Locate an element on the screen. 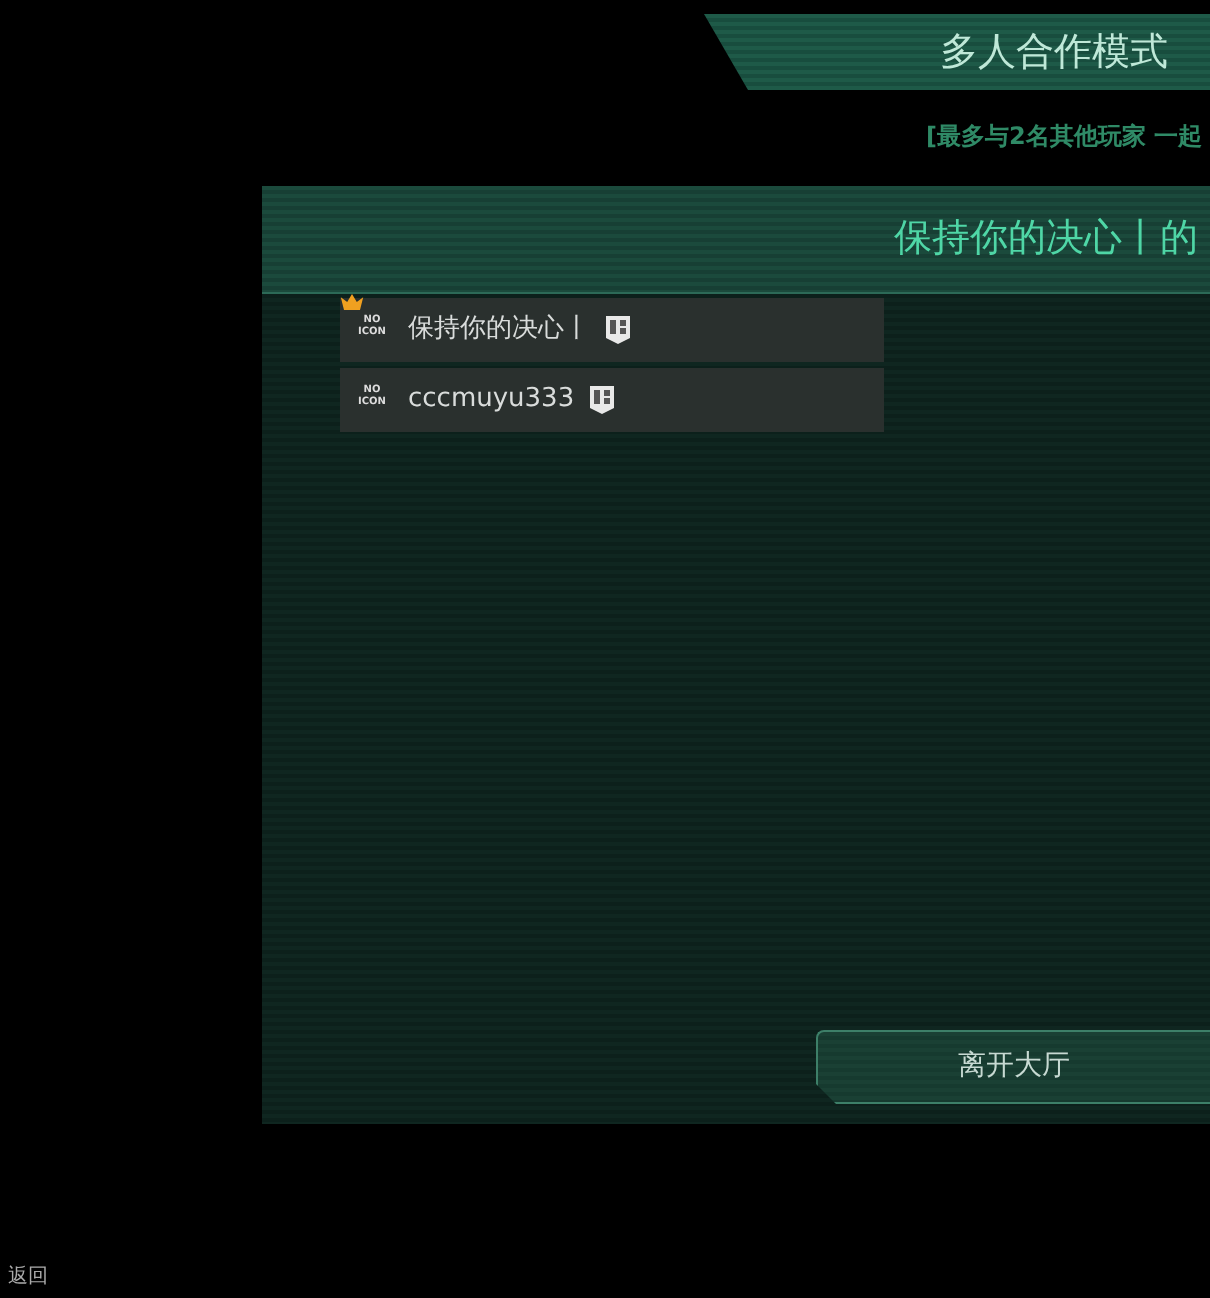 Image resolution: width=1210 pixels, height=1298 pixels. player-name: 保持你的决心丨 is located at coordinates (499, 330).